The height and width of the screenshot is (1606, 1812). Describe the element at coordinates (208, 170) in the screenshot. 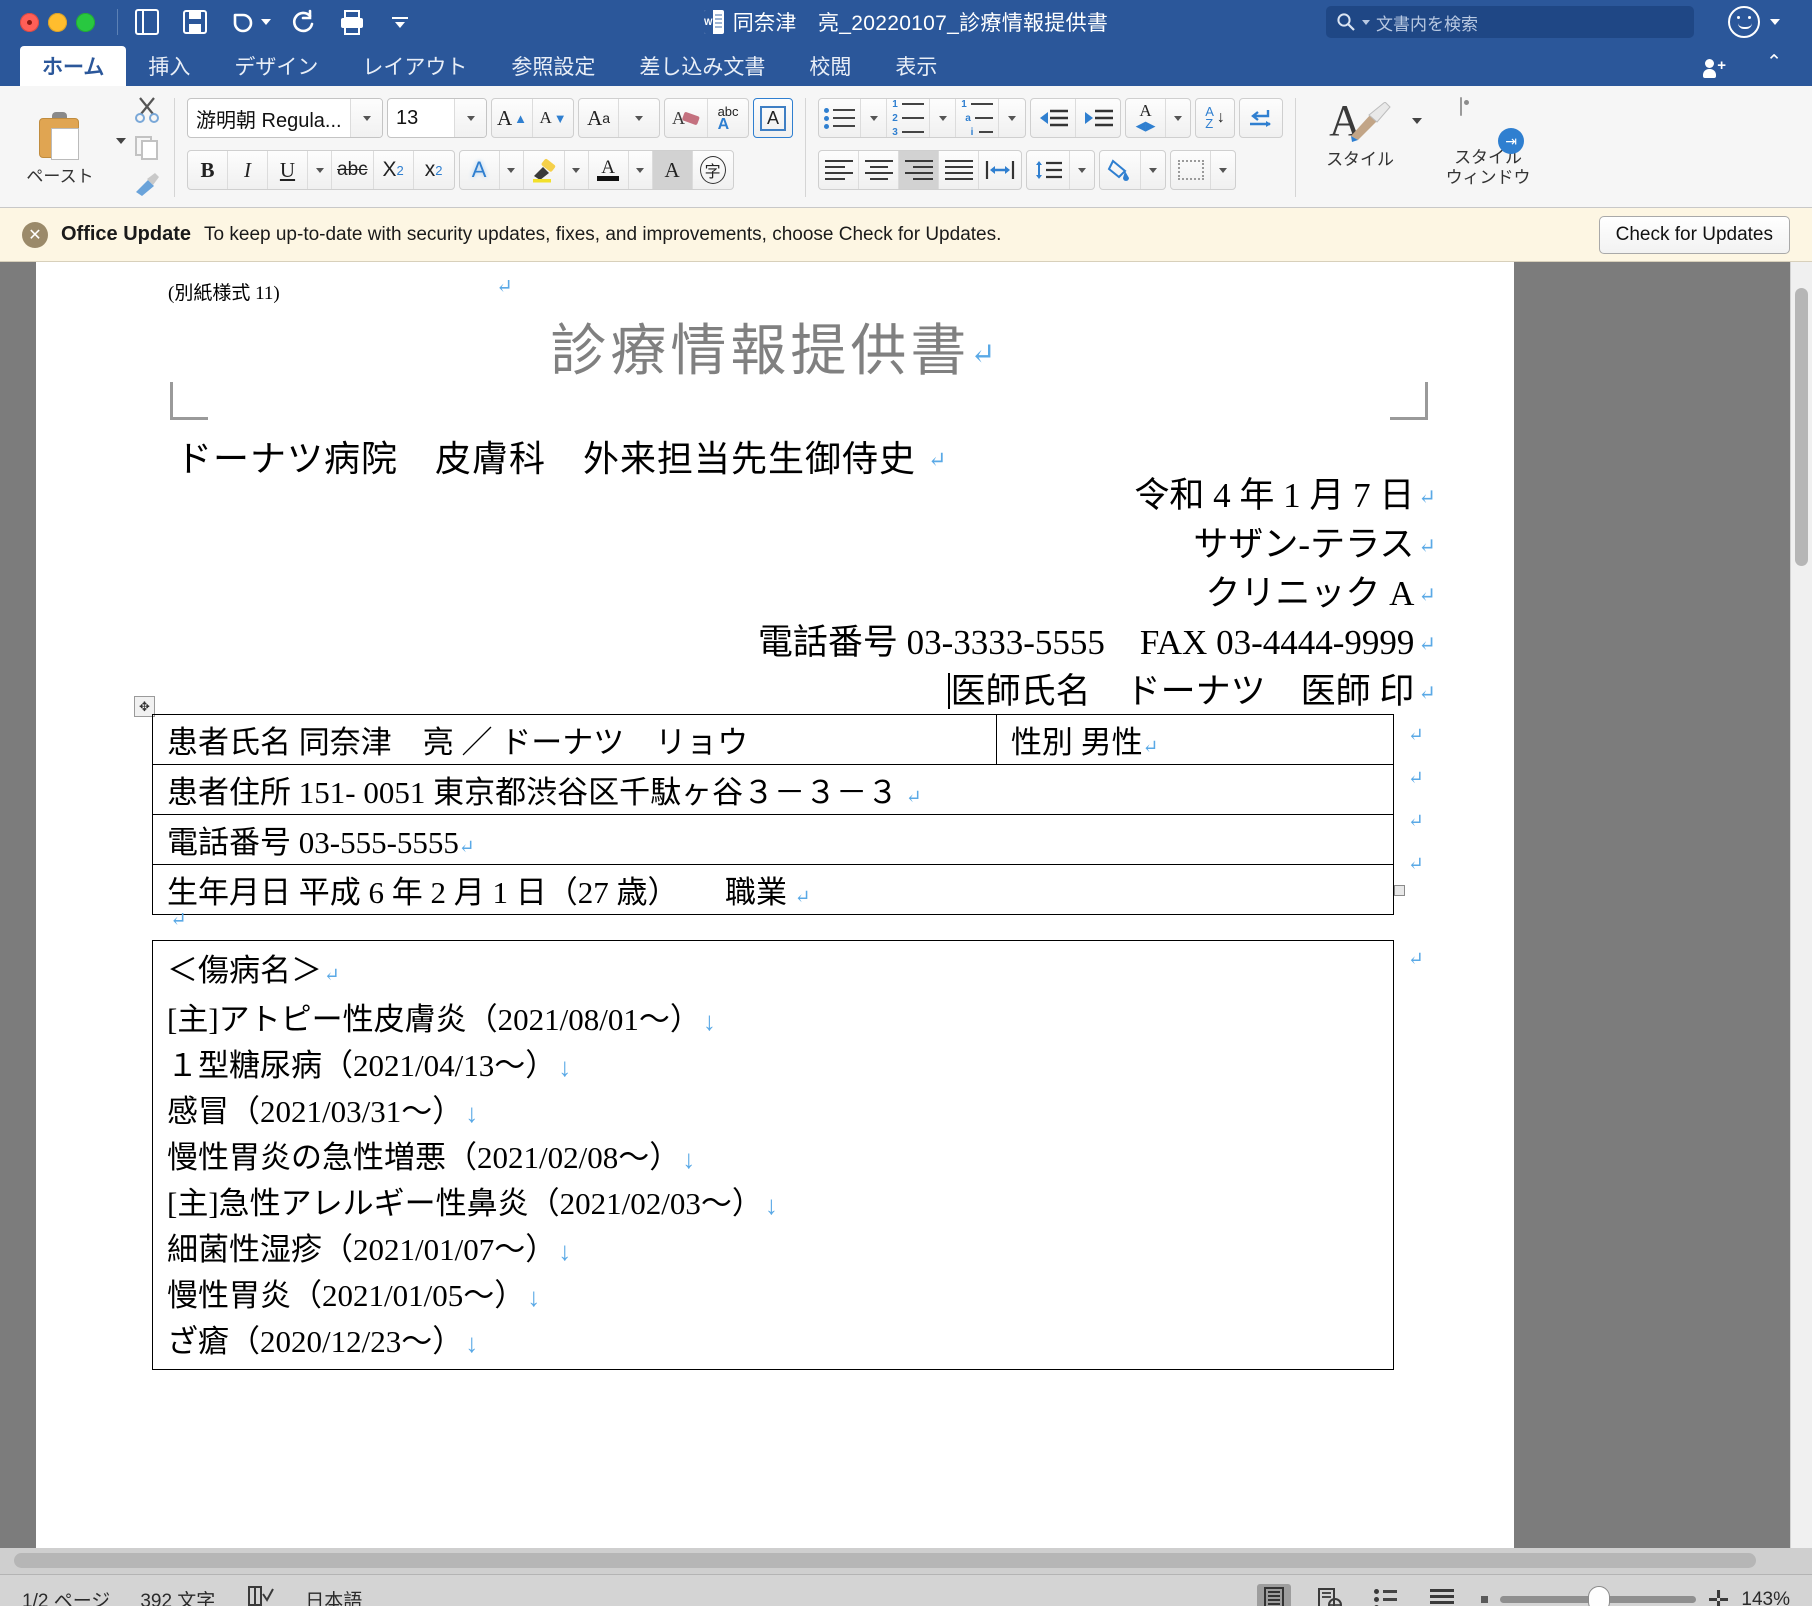

I see `bold-button: B` at that location.